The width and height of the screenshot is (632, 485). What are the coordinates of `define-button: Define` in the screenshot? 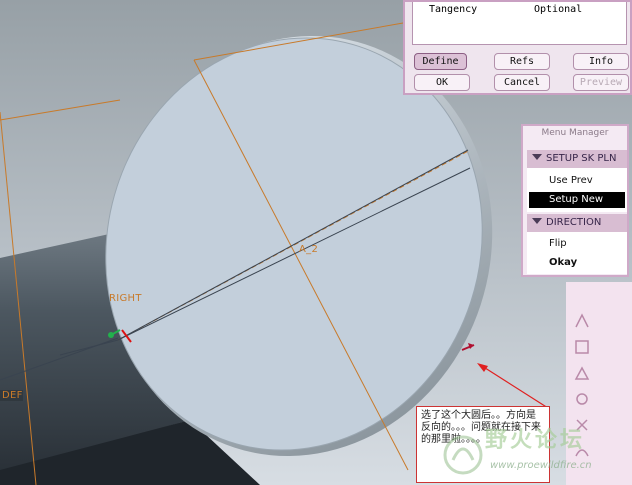 It's located at (440, 61).